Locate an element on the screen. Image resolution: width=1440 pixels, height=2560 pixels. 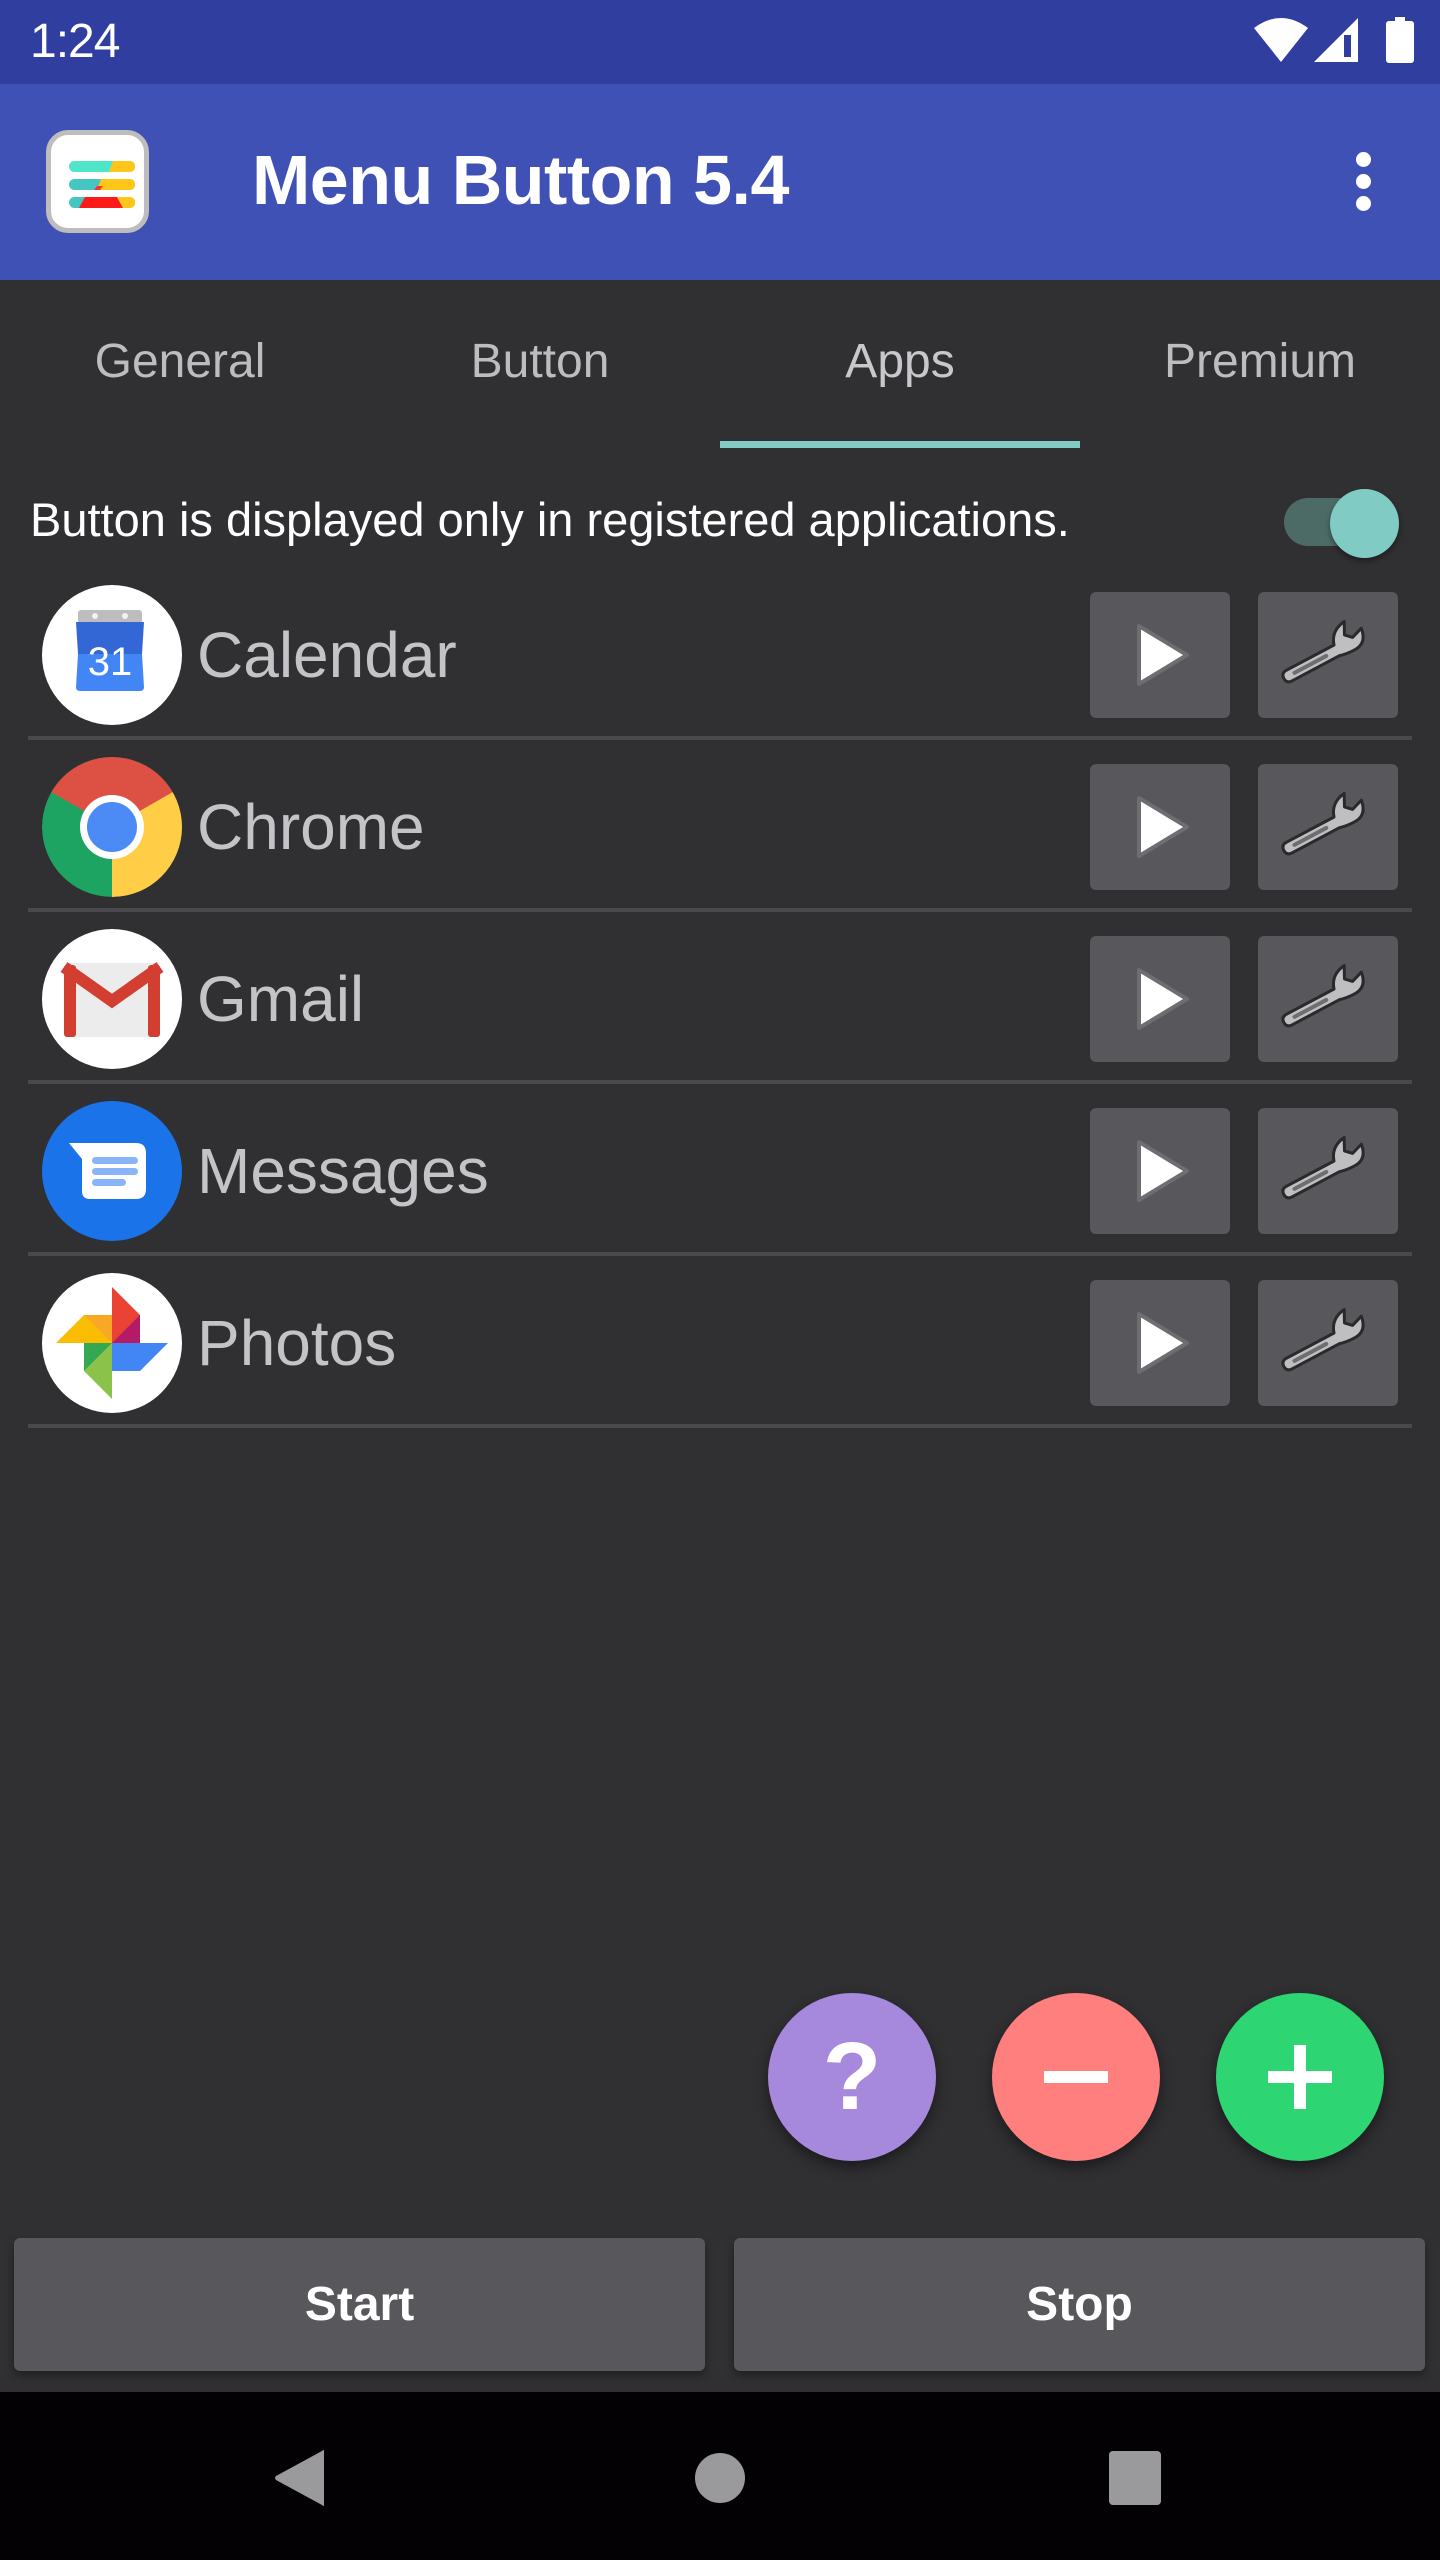
minus-icon is located at coordinates (1076, 2077).